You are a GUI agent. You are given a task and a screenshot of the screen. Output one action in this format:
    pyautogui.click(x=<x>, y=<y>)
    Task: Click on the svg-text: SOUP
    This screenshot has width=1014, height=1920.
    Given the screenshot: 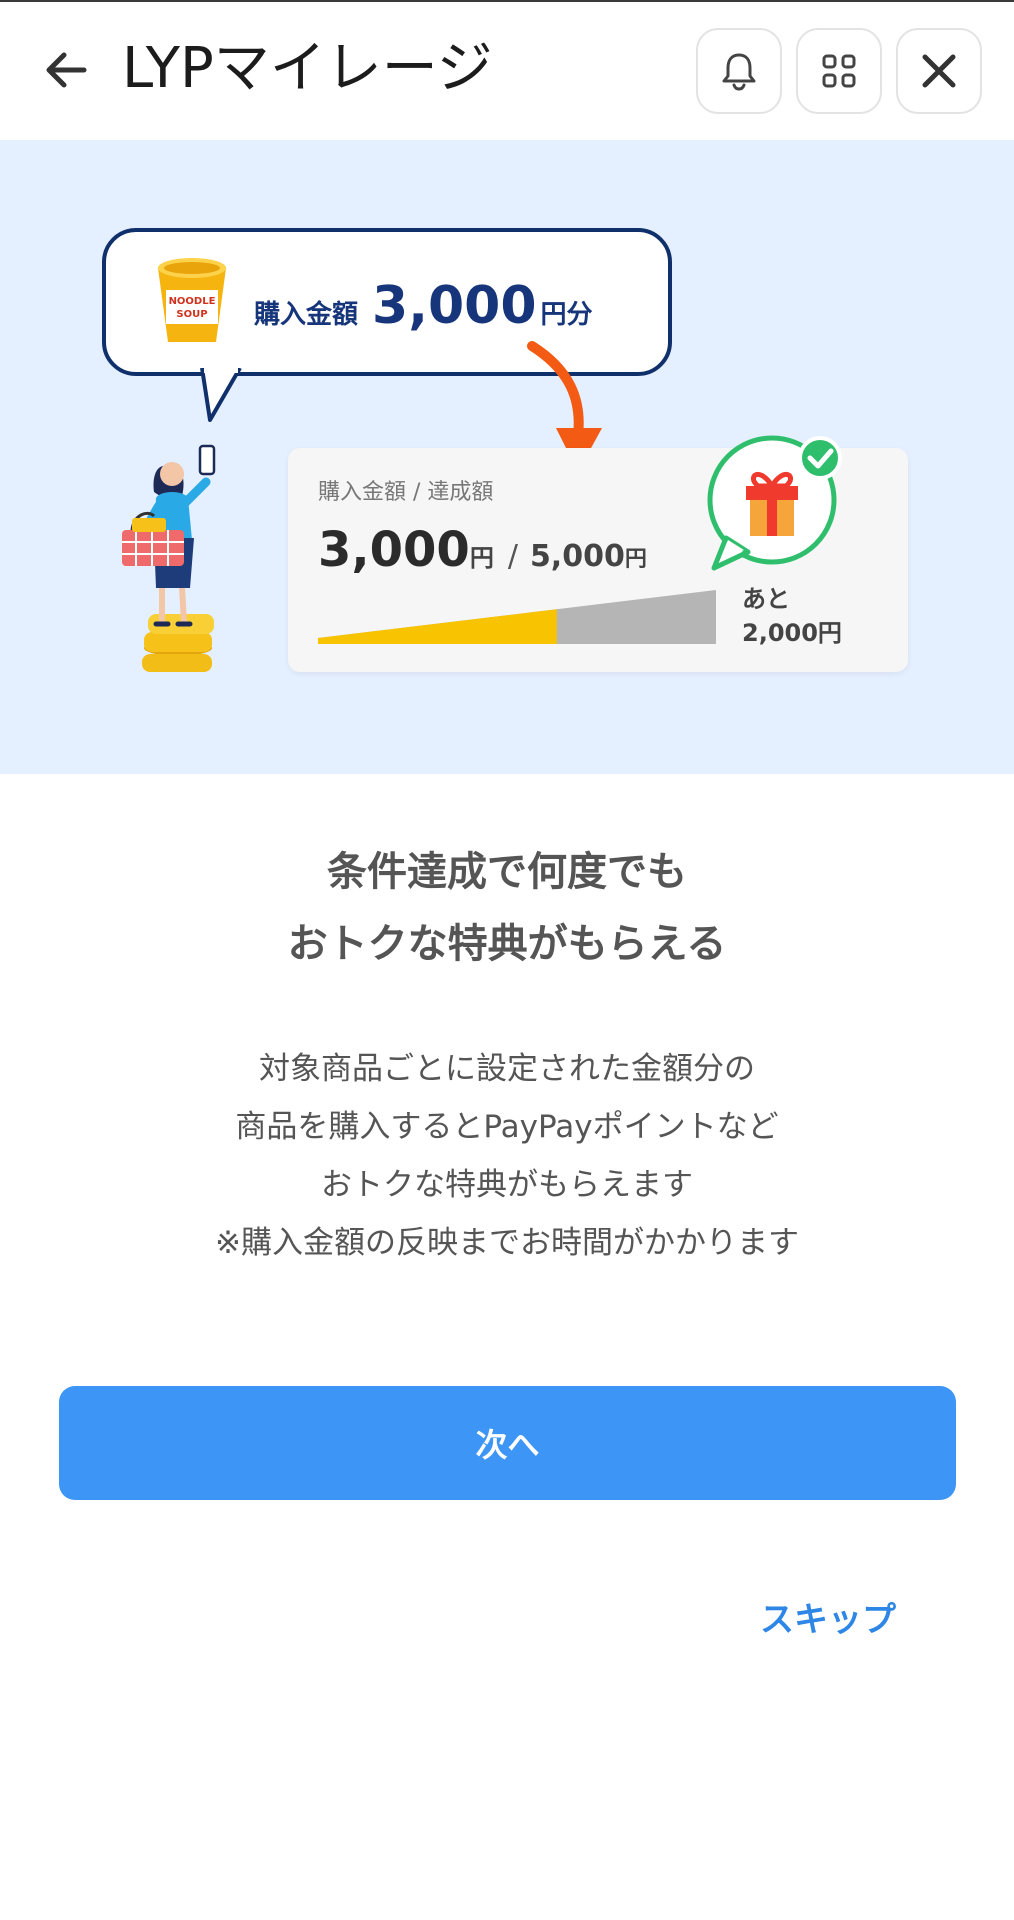 What is the action you would take?
    pyautogui.click(x=191, y=314)
    